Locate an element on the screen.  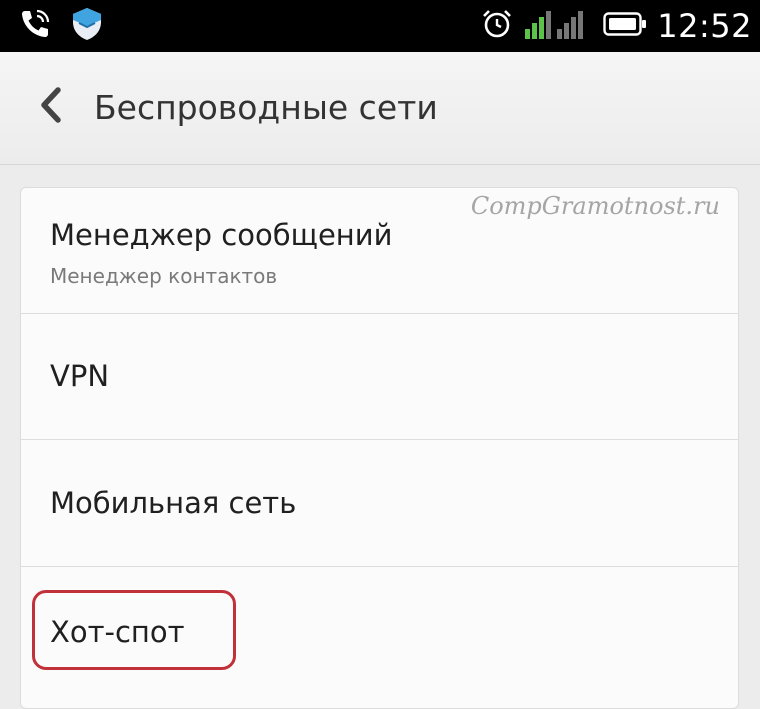
page-title: Беспроводные сети is located at coordinates (266, 107).